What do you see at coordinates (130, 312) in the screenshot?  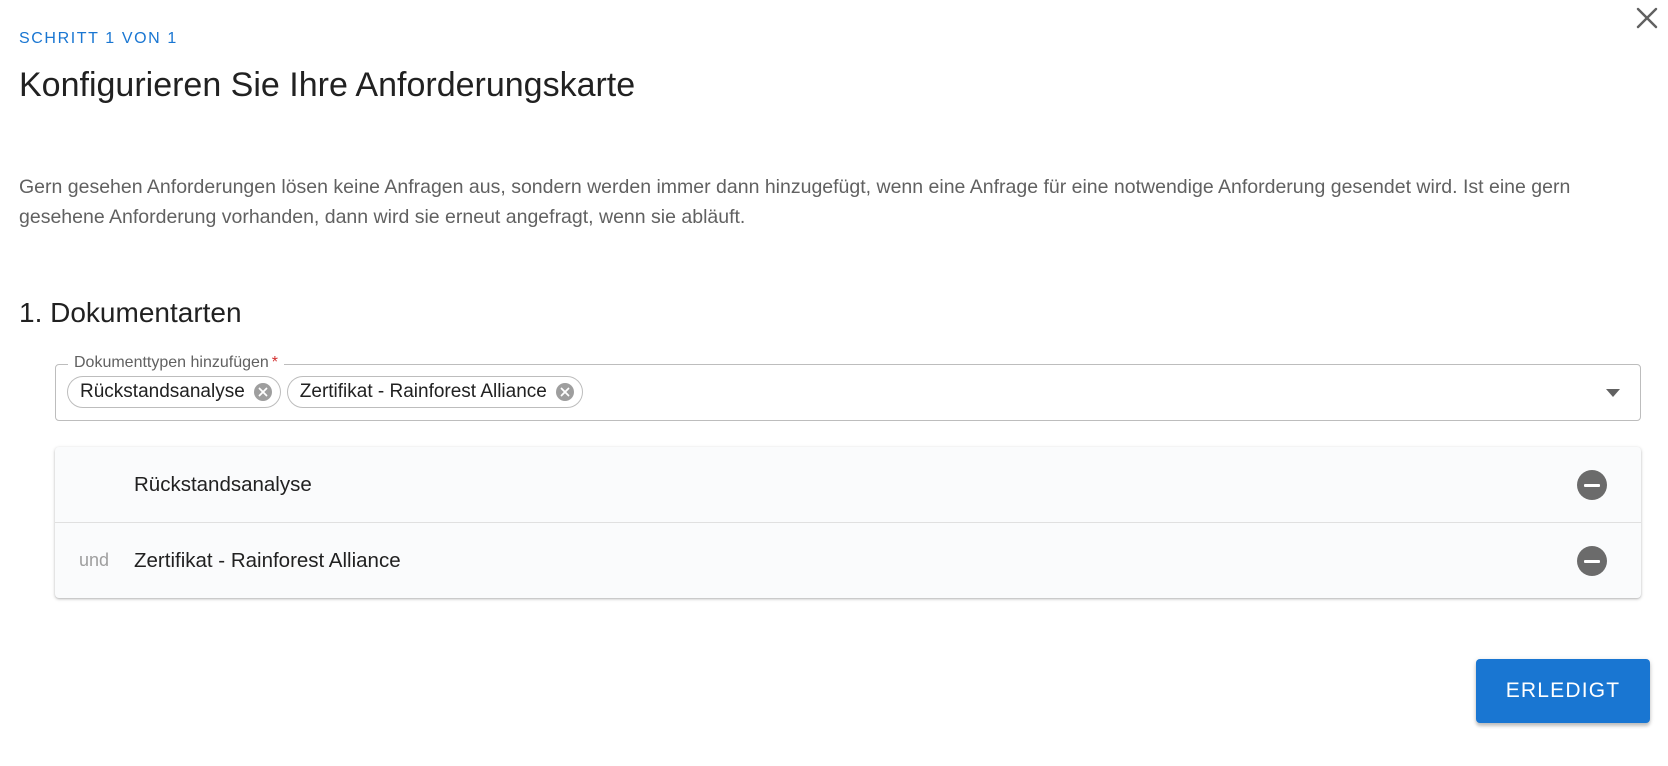 I see `section-title: 1. Dokumentarten` at bounding box center [130, 312].